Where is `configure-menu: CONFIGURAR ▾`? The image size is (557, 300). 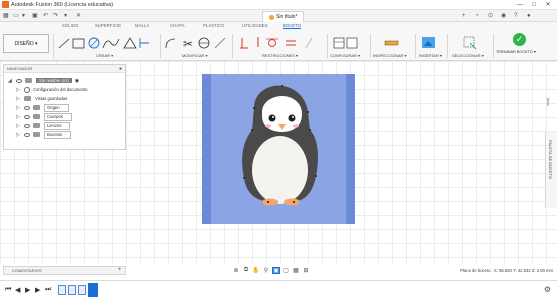 configure-menu: CONFIGURAR ▾ is located at coordinates (345, 55).